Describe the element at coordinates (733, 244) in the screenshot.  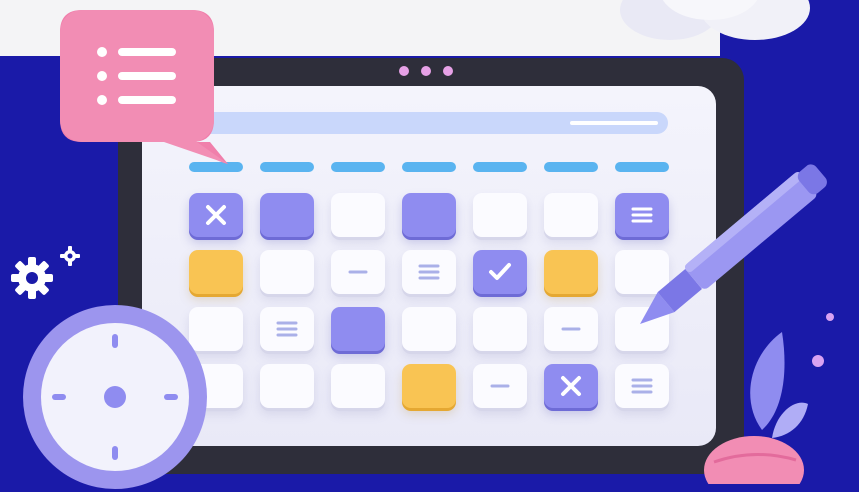
I see `pen-icon` at that location.